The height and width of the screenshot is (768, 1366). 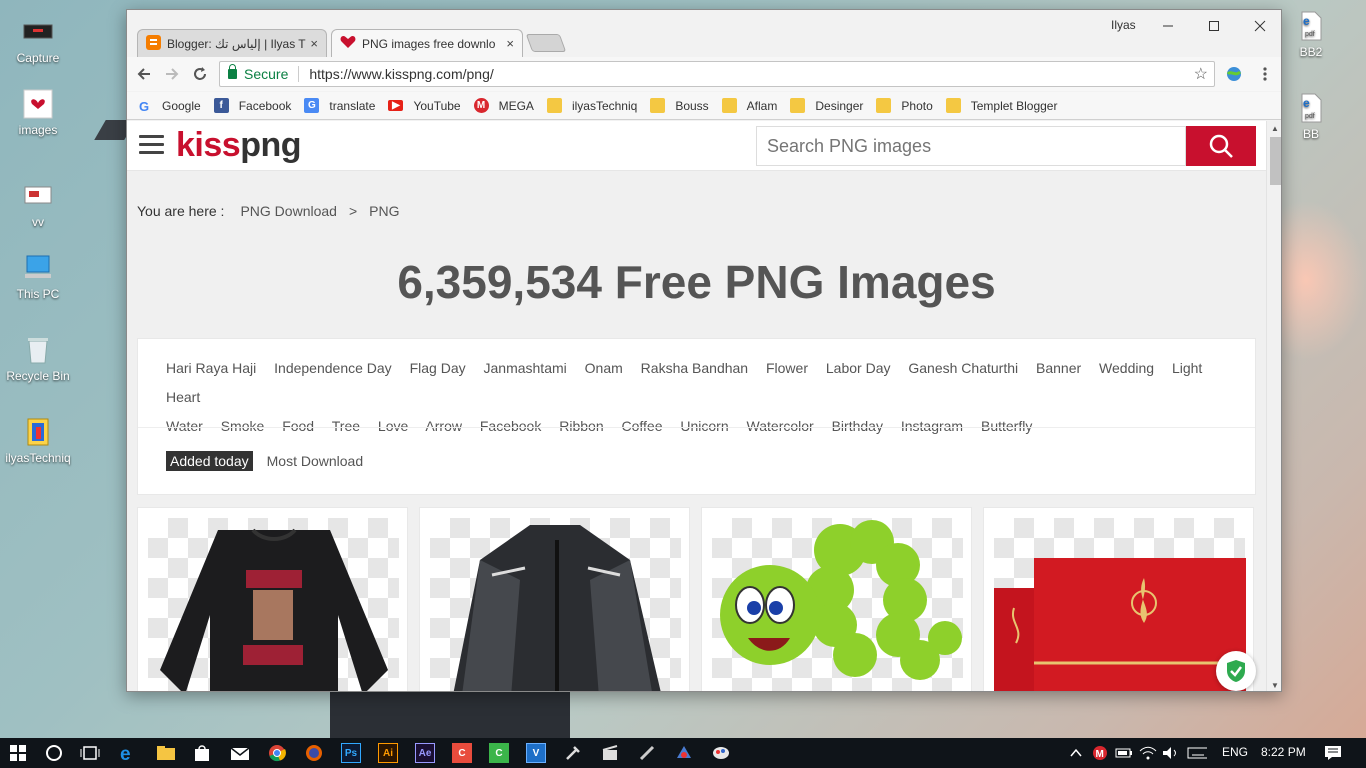 What do you see at coordinates (388, 753) in the screenshot?
I see `illustrator-icon: Ai` at bounding box center [388, 753].